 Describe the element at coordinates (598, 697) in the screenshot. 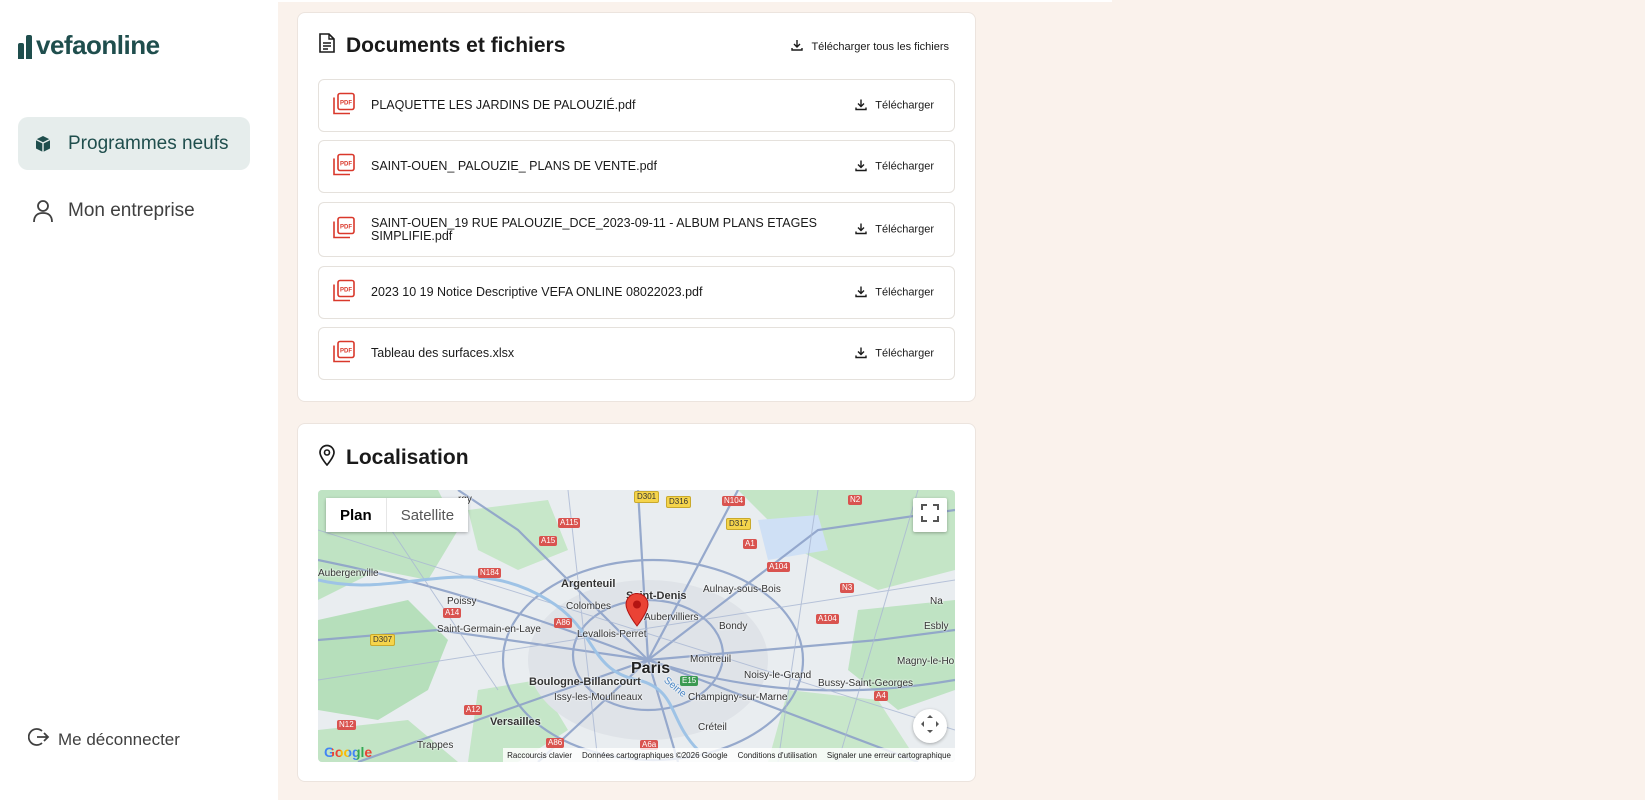

I see `map-label: Issy-les-Moulineaux` at that location.